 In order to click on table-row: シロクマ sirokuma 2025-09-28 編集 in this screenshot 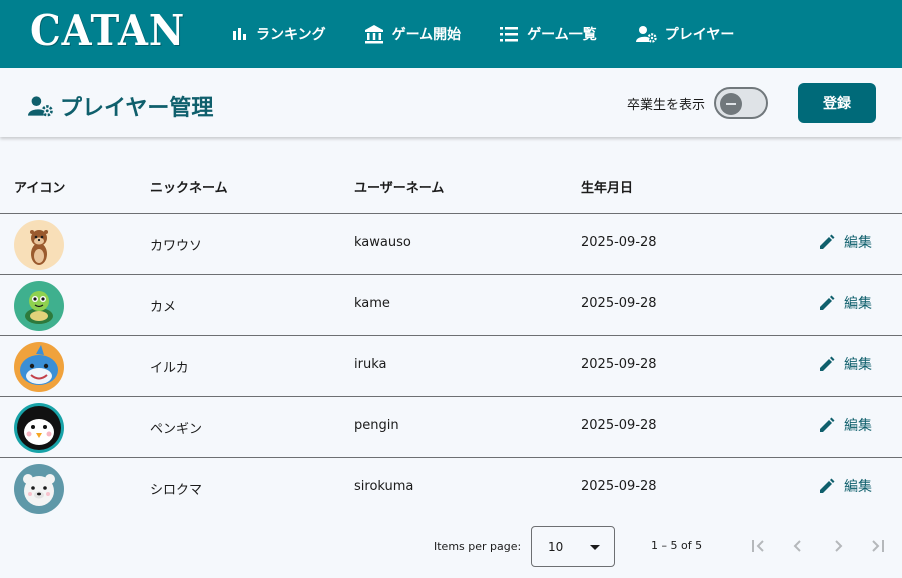, I will do `click(451, 488)`.